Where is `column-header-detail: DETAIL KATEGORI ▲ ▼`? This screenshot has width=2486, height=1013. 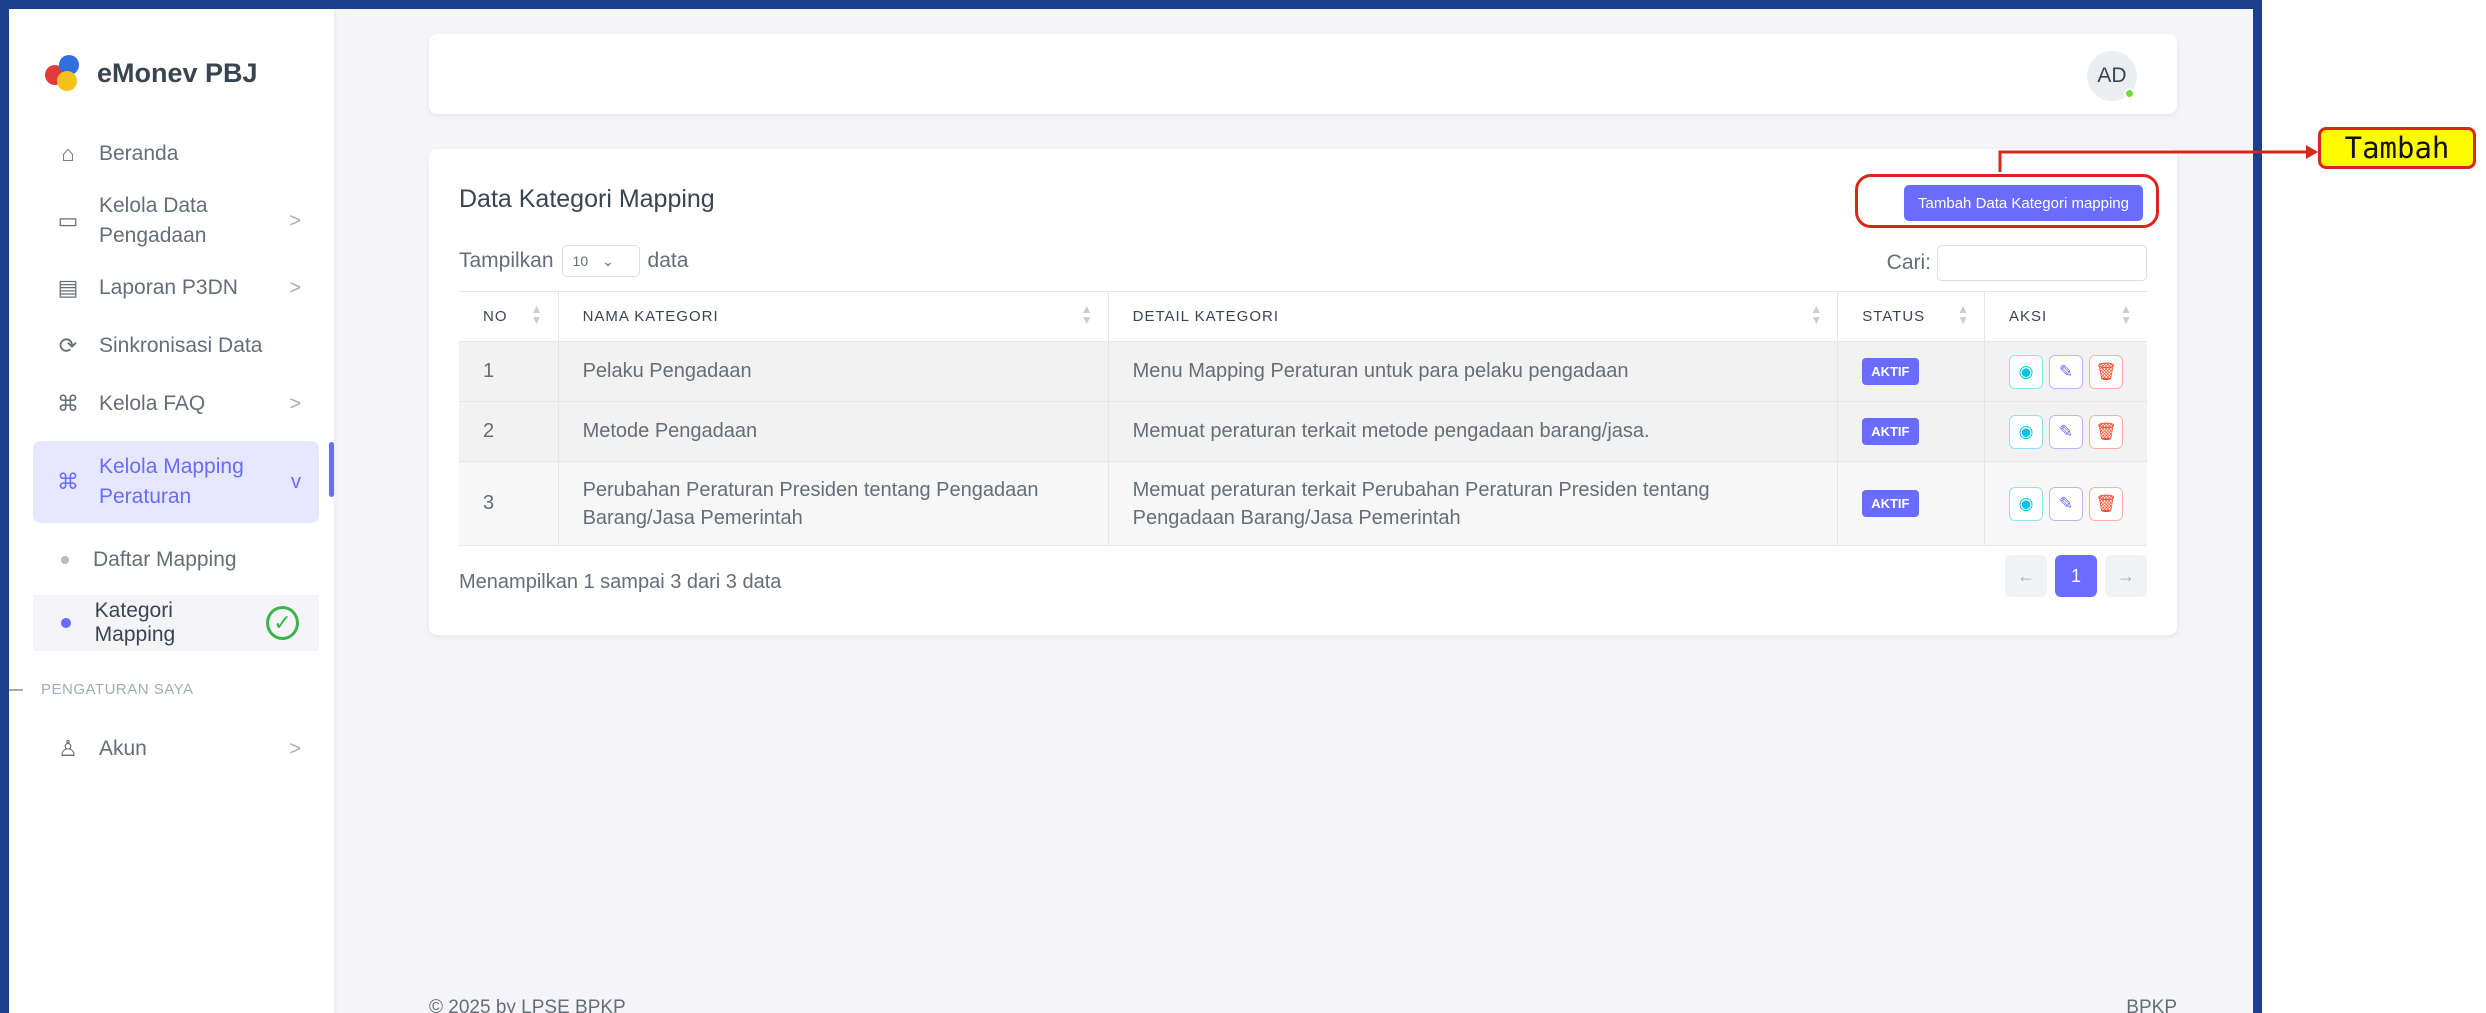
column-header-detail: DETAIL KATEGORI ▲ ▼ is located at coordinates (1473, 316).